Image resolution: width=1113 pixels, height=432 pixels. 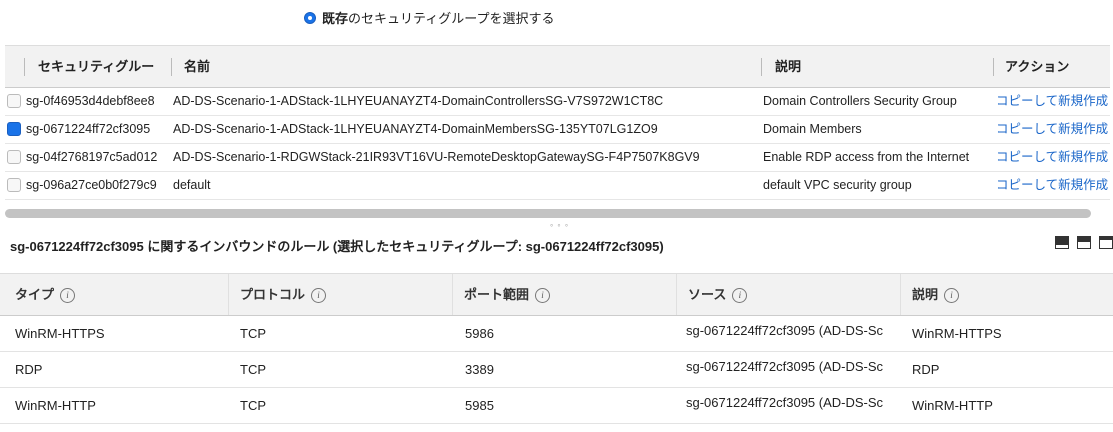 What do you see at coordinates (1062, 242) in the screenshot?
I see `panel-layout-bottom-icon` at bounding box center [1062, 242].